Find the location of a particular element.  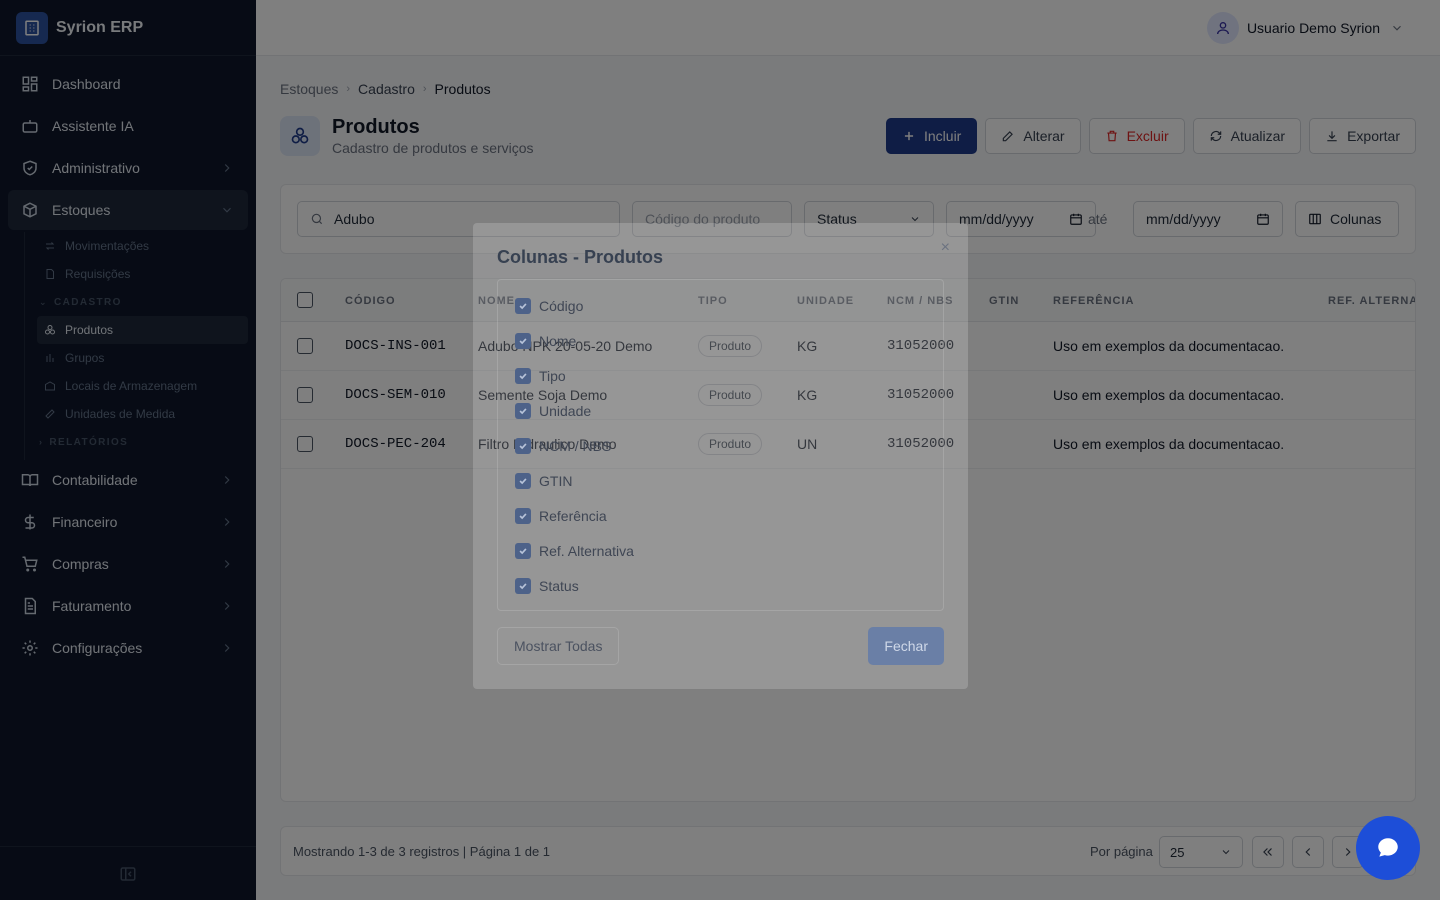

column-label: GTIN is located at coordinates (556, 481).